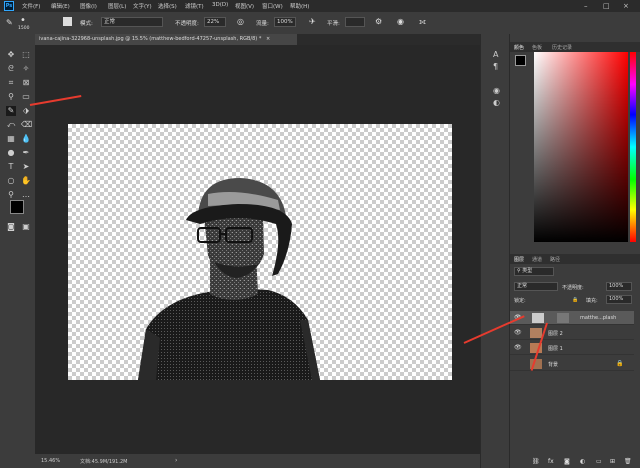  What do you see at coordinates (11, 97) in the screenshot?
I see `eyedropper-icon: ⚲` at bounding box center [11, 97].